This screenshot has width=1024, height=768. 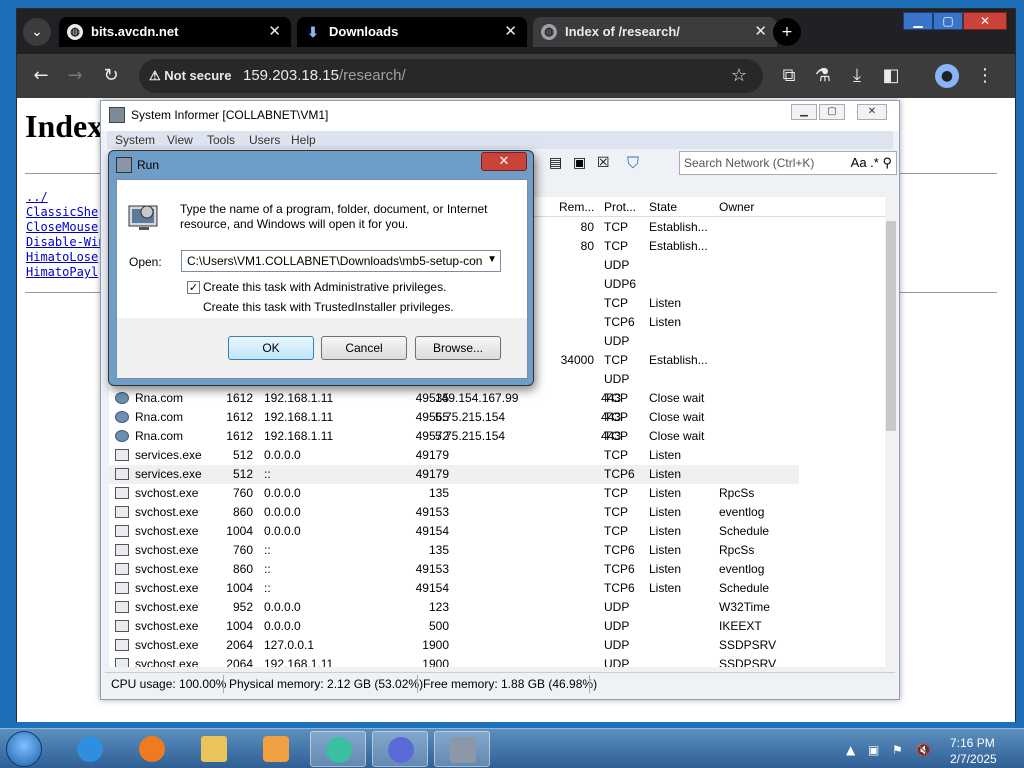 What do you see at coordinates (891, 432) in the screenshot?
I see `vertical-scrollbar` at bounding box center [891, 432].